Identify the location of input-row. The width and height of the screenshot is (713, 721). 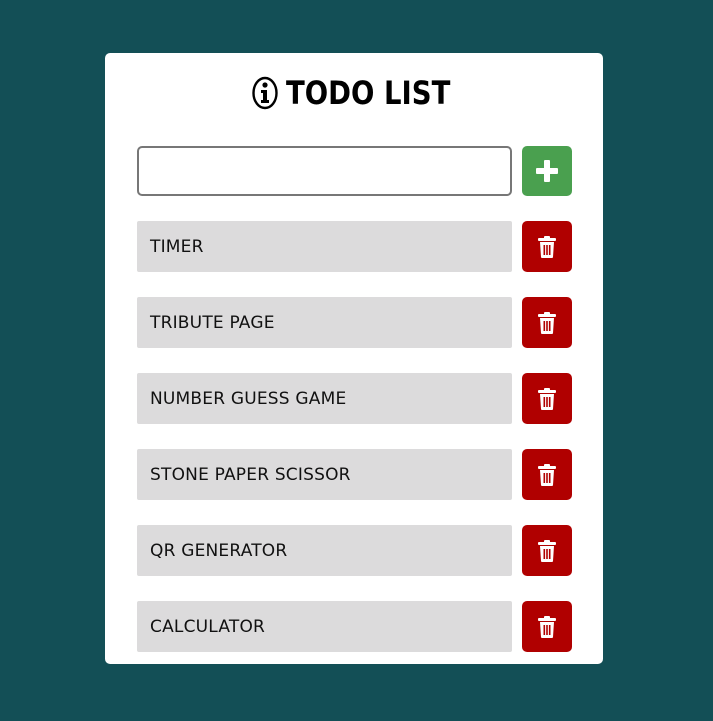
(354, 171).